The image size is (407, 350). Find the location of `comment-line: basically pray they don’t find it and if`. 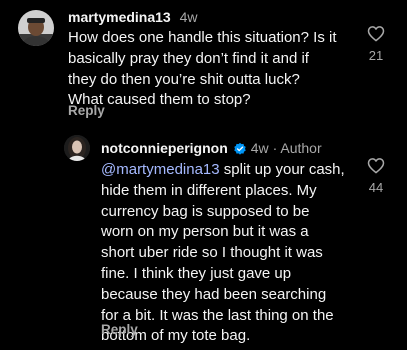

comment-line: basically pray they don’t find it and if is located at coordinates (188, 58).